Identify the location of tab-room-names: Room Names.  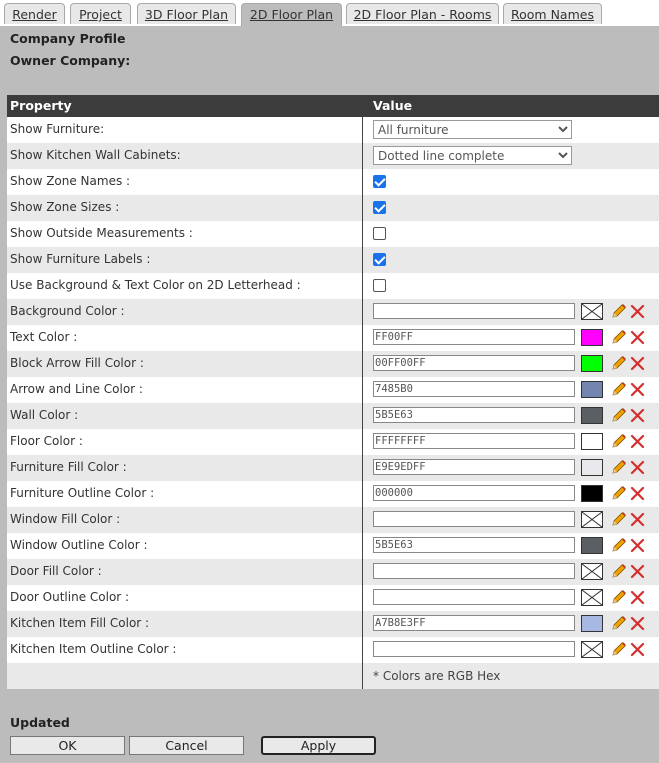
(552, 13).